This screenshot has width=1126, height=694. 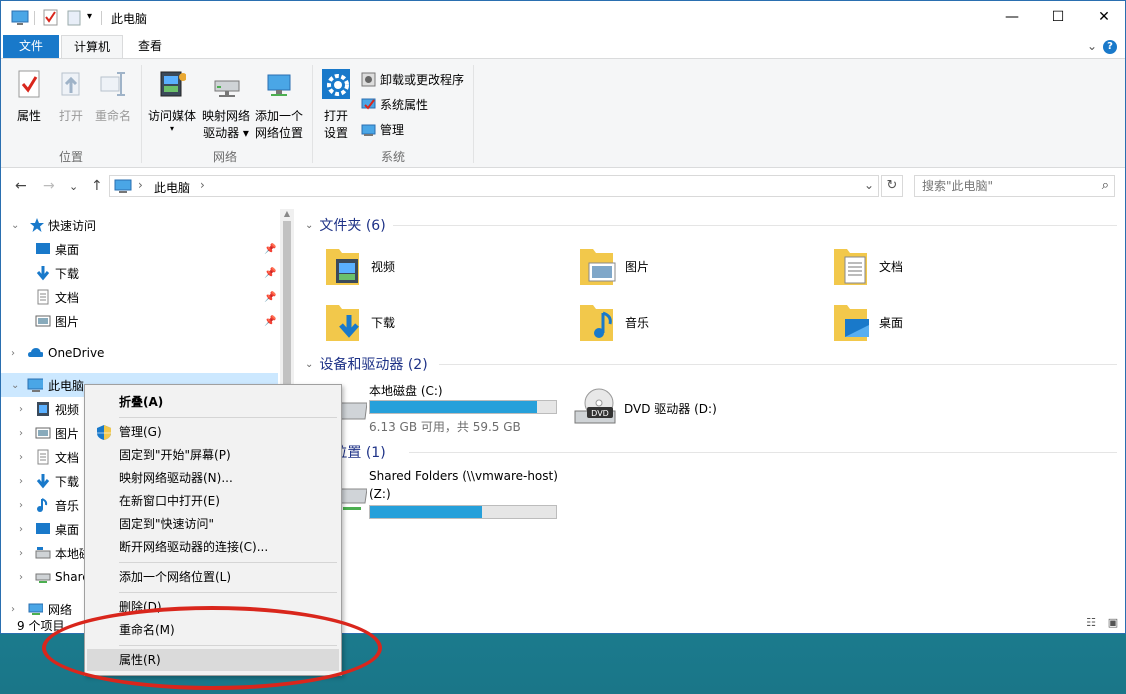 What do you see at coordinates (213, 455) in the screenshot?
I see `menu-item-pin-start: 固定到"开始"屏幕(P)` at bounding box center [213, 455].